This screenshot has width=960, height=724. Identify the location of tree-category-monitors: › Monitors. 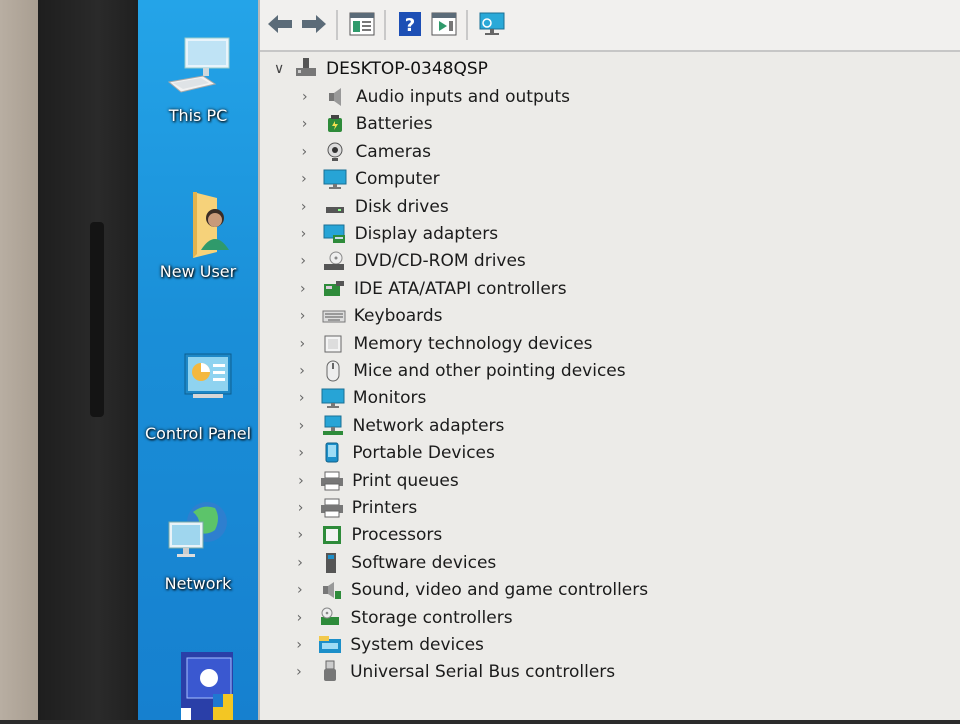
(362, 398).